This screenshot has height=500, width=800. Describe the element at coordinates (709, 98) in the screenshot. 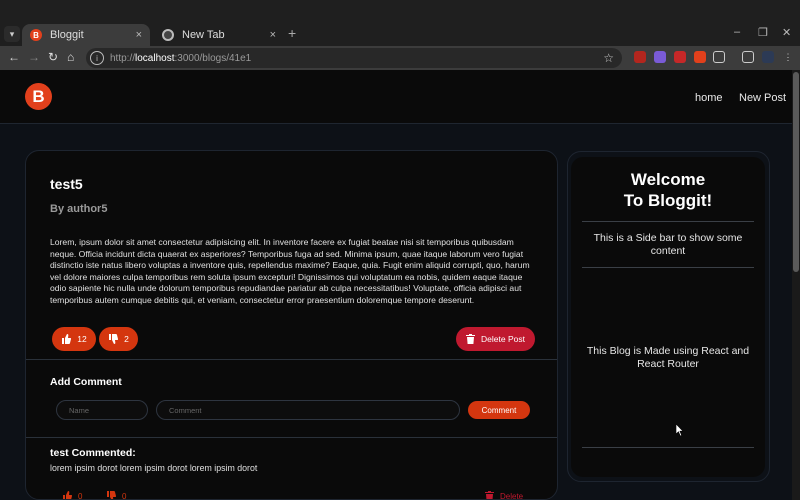

I see `nav-home-link: home` at that location.